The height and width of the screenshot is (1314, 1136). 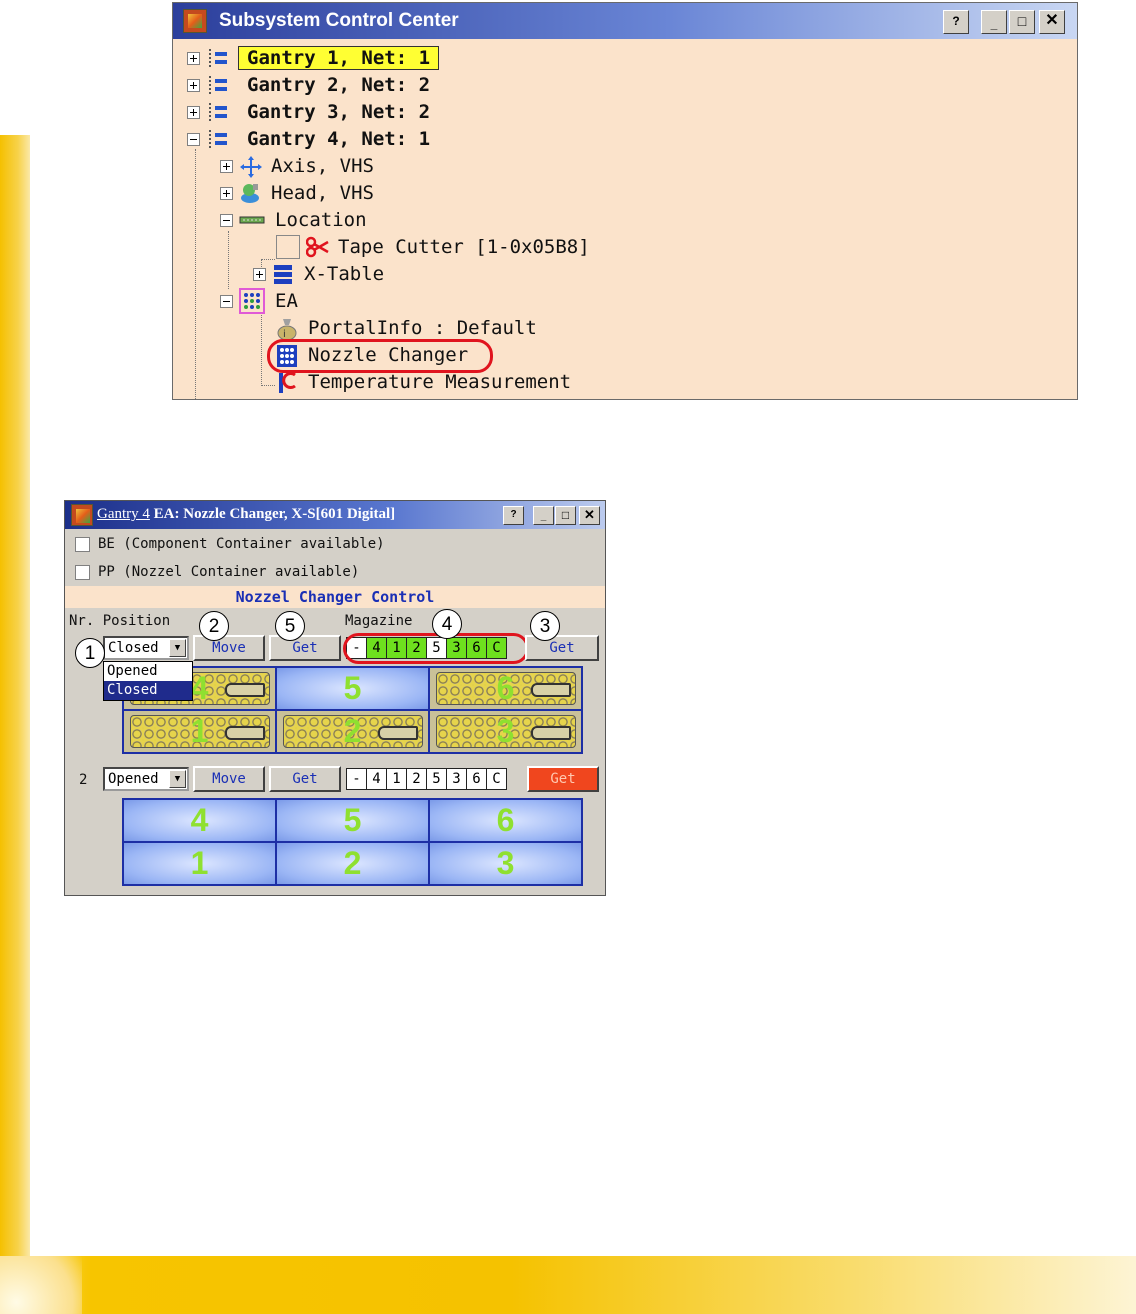 I want to click on position-select-2: Opened ▼, so click(x=146, y=779).